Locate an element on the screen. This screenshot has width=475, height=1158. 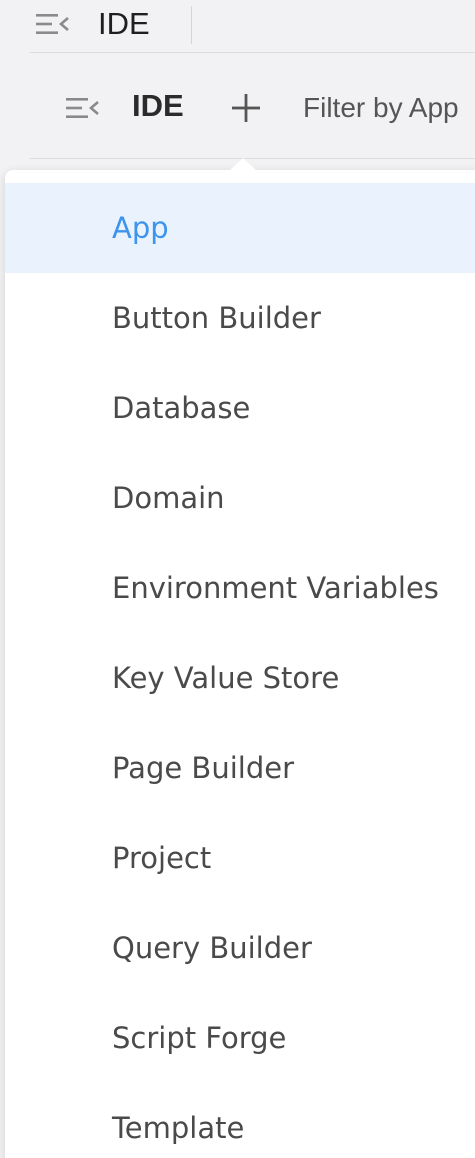
header-separator is located at coordinates (252, 52).